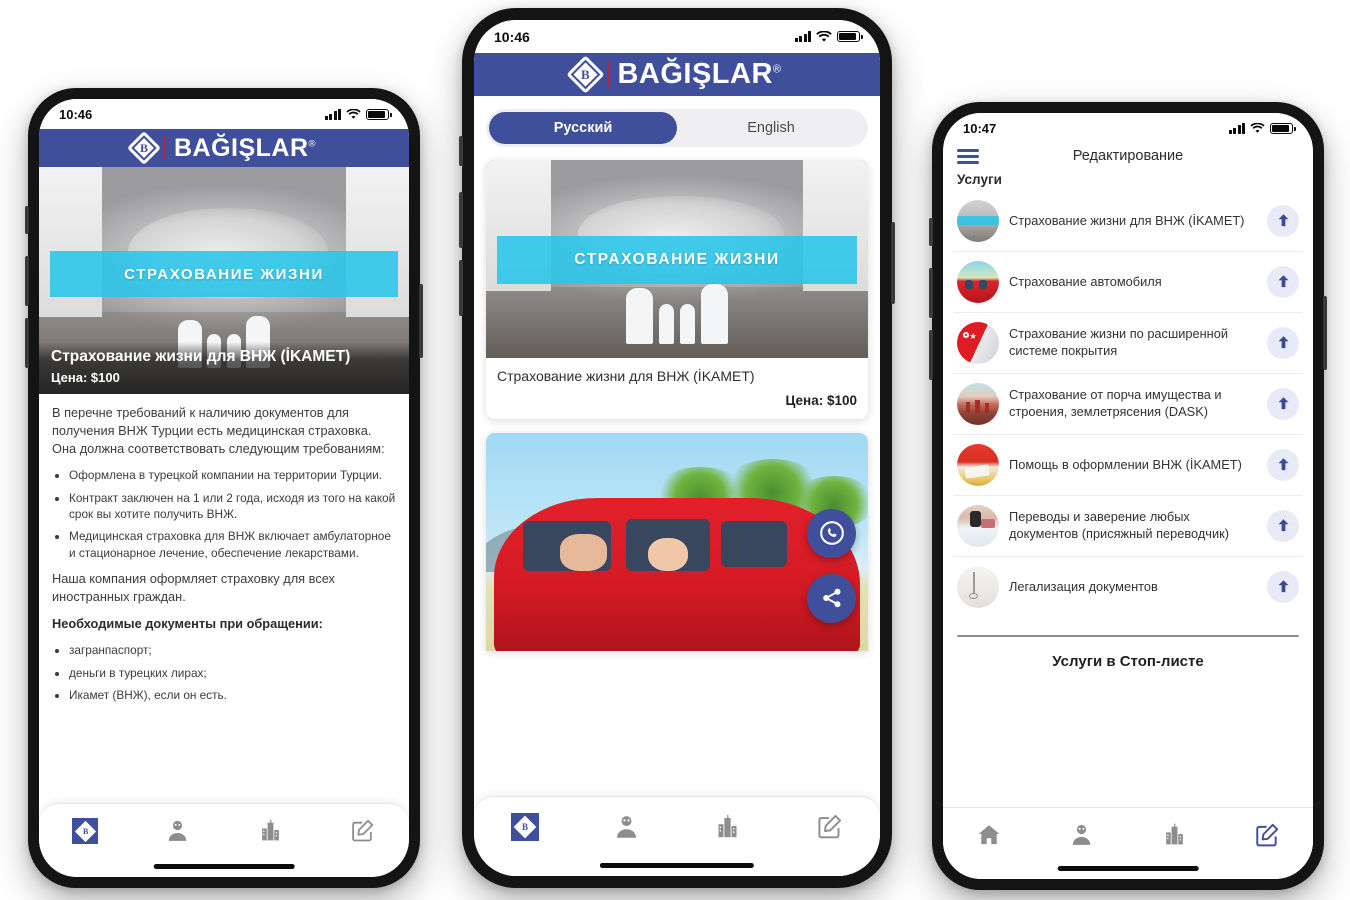 This screenshot has height=900, width=1350. Describe the element at coordinates (1128, 635) in the screenshot. I see `section-divider` at that location.